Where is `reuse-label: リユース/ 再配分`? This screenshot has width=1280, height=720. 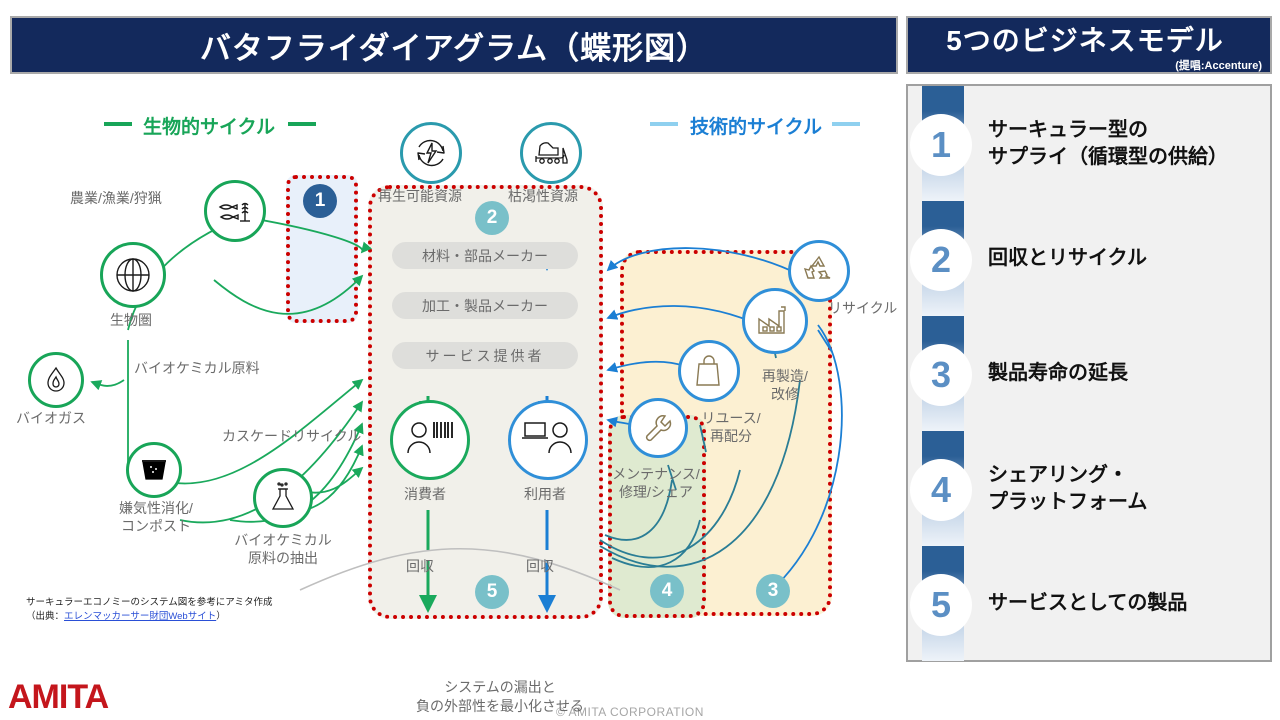
reuse-label: リユース/ 再配分 is located at coordinates (731, 427).